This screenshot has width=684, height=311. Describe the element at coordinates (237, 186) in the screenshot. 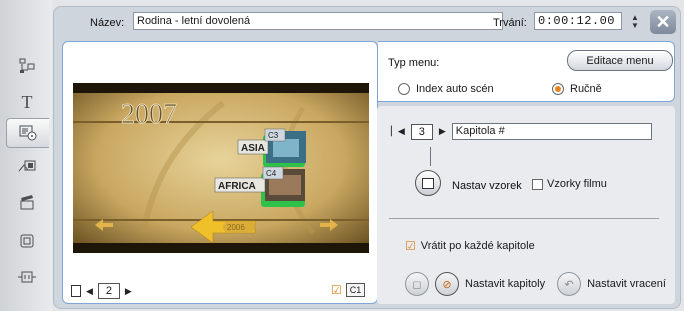

I see `chapter-label-africa: AFRICA` at that location.